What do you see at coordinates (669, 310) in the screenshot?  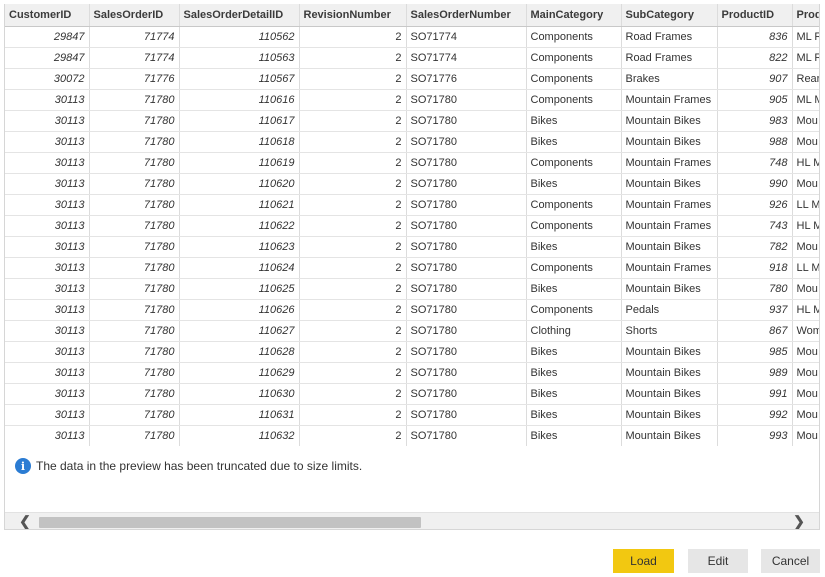 I see `table-cell: Pedals` at bounding box center [669, 310].